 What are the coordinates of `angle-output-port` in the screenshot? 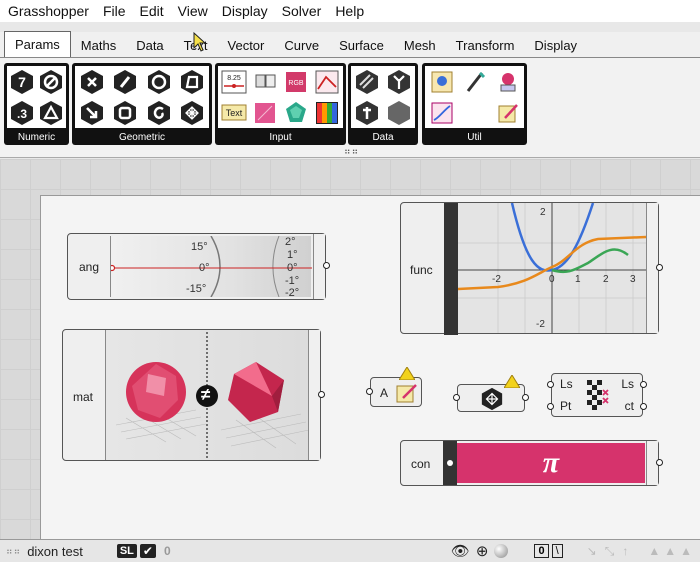 It's located at (326, 265).